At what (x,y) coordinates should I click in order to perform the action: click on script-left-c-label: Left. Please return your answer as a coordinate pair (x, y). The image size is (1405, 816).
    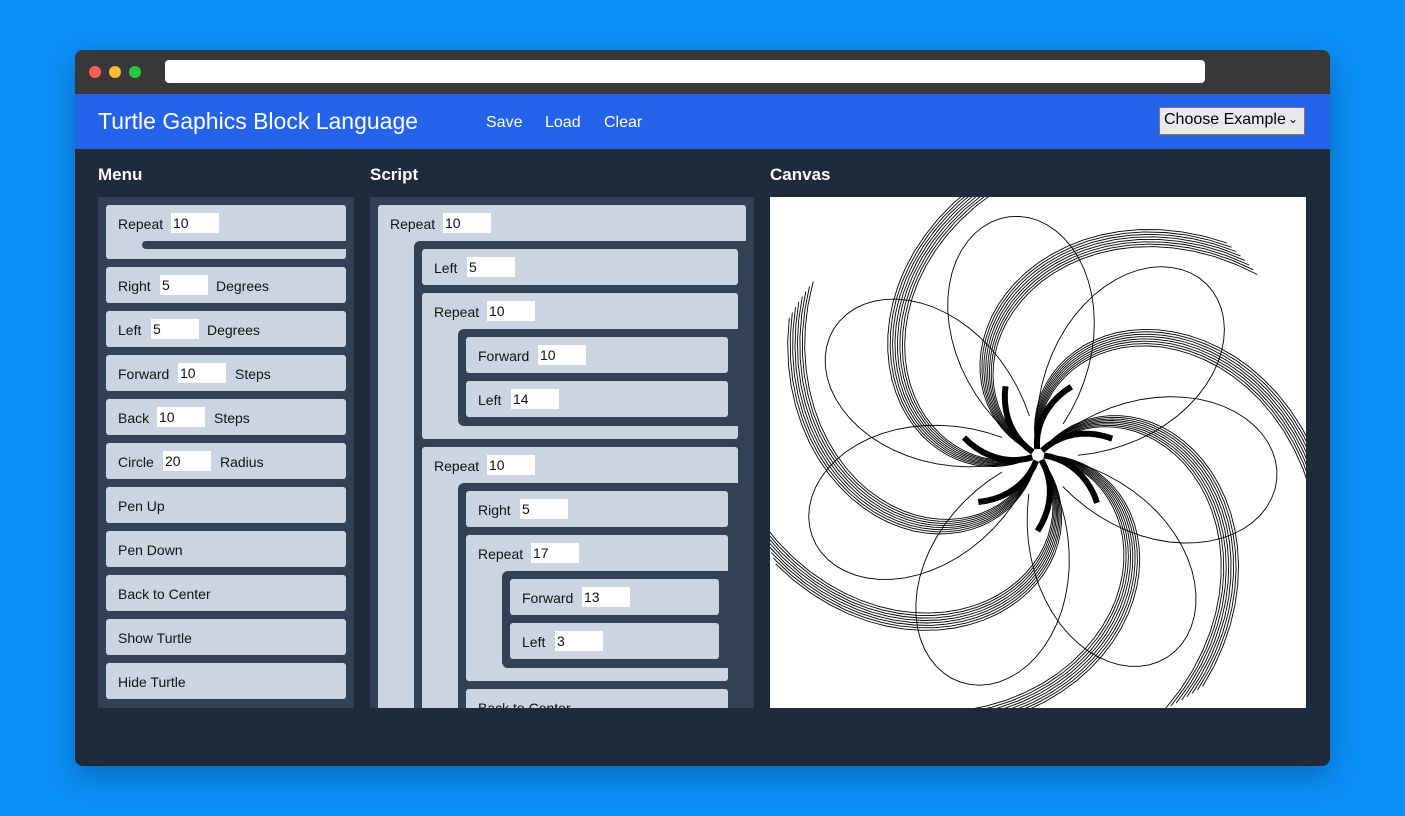
    Looking at the image, I should click on (534, 642).